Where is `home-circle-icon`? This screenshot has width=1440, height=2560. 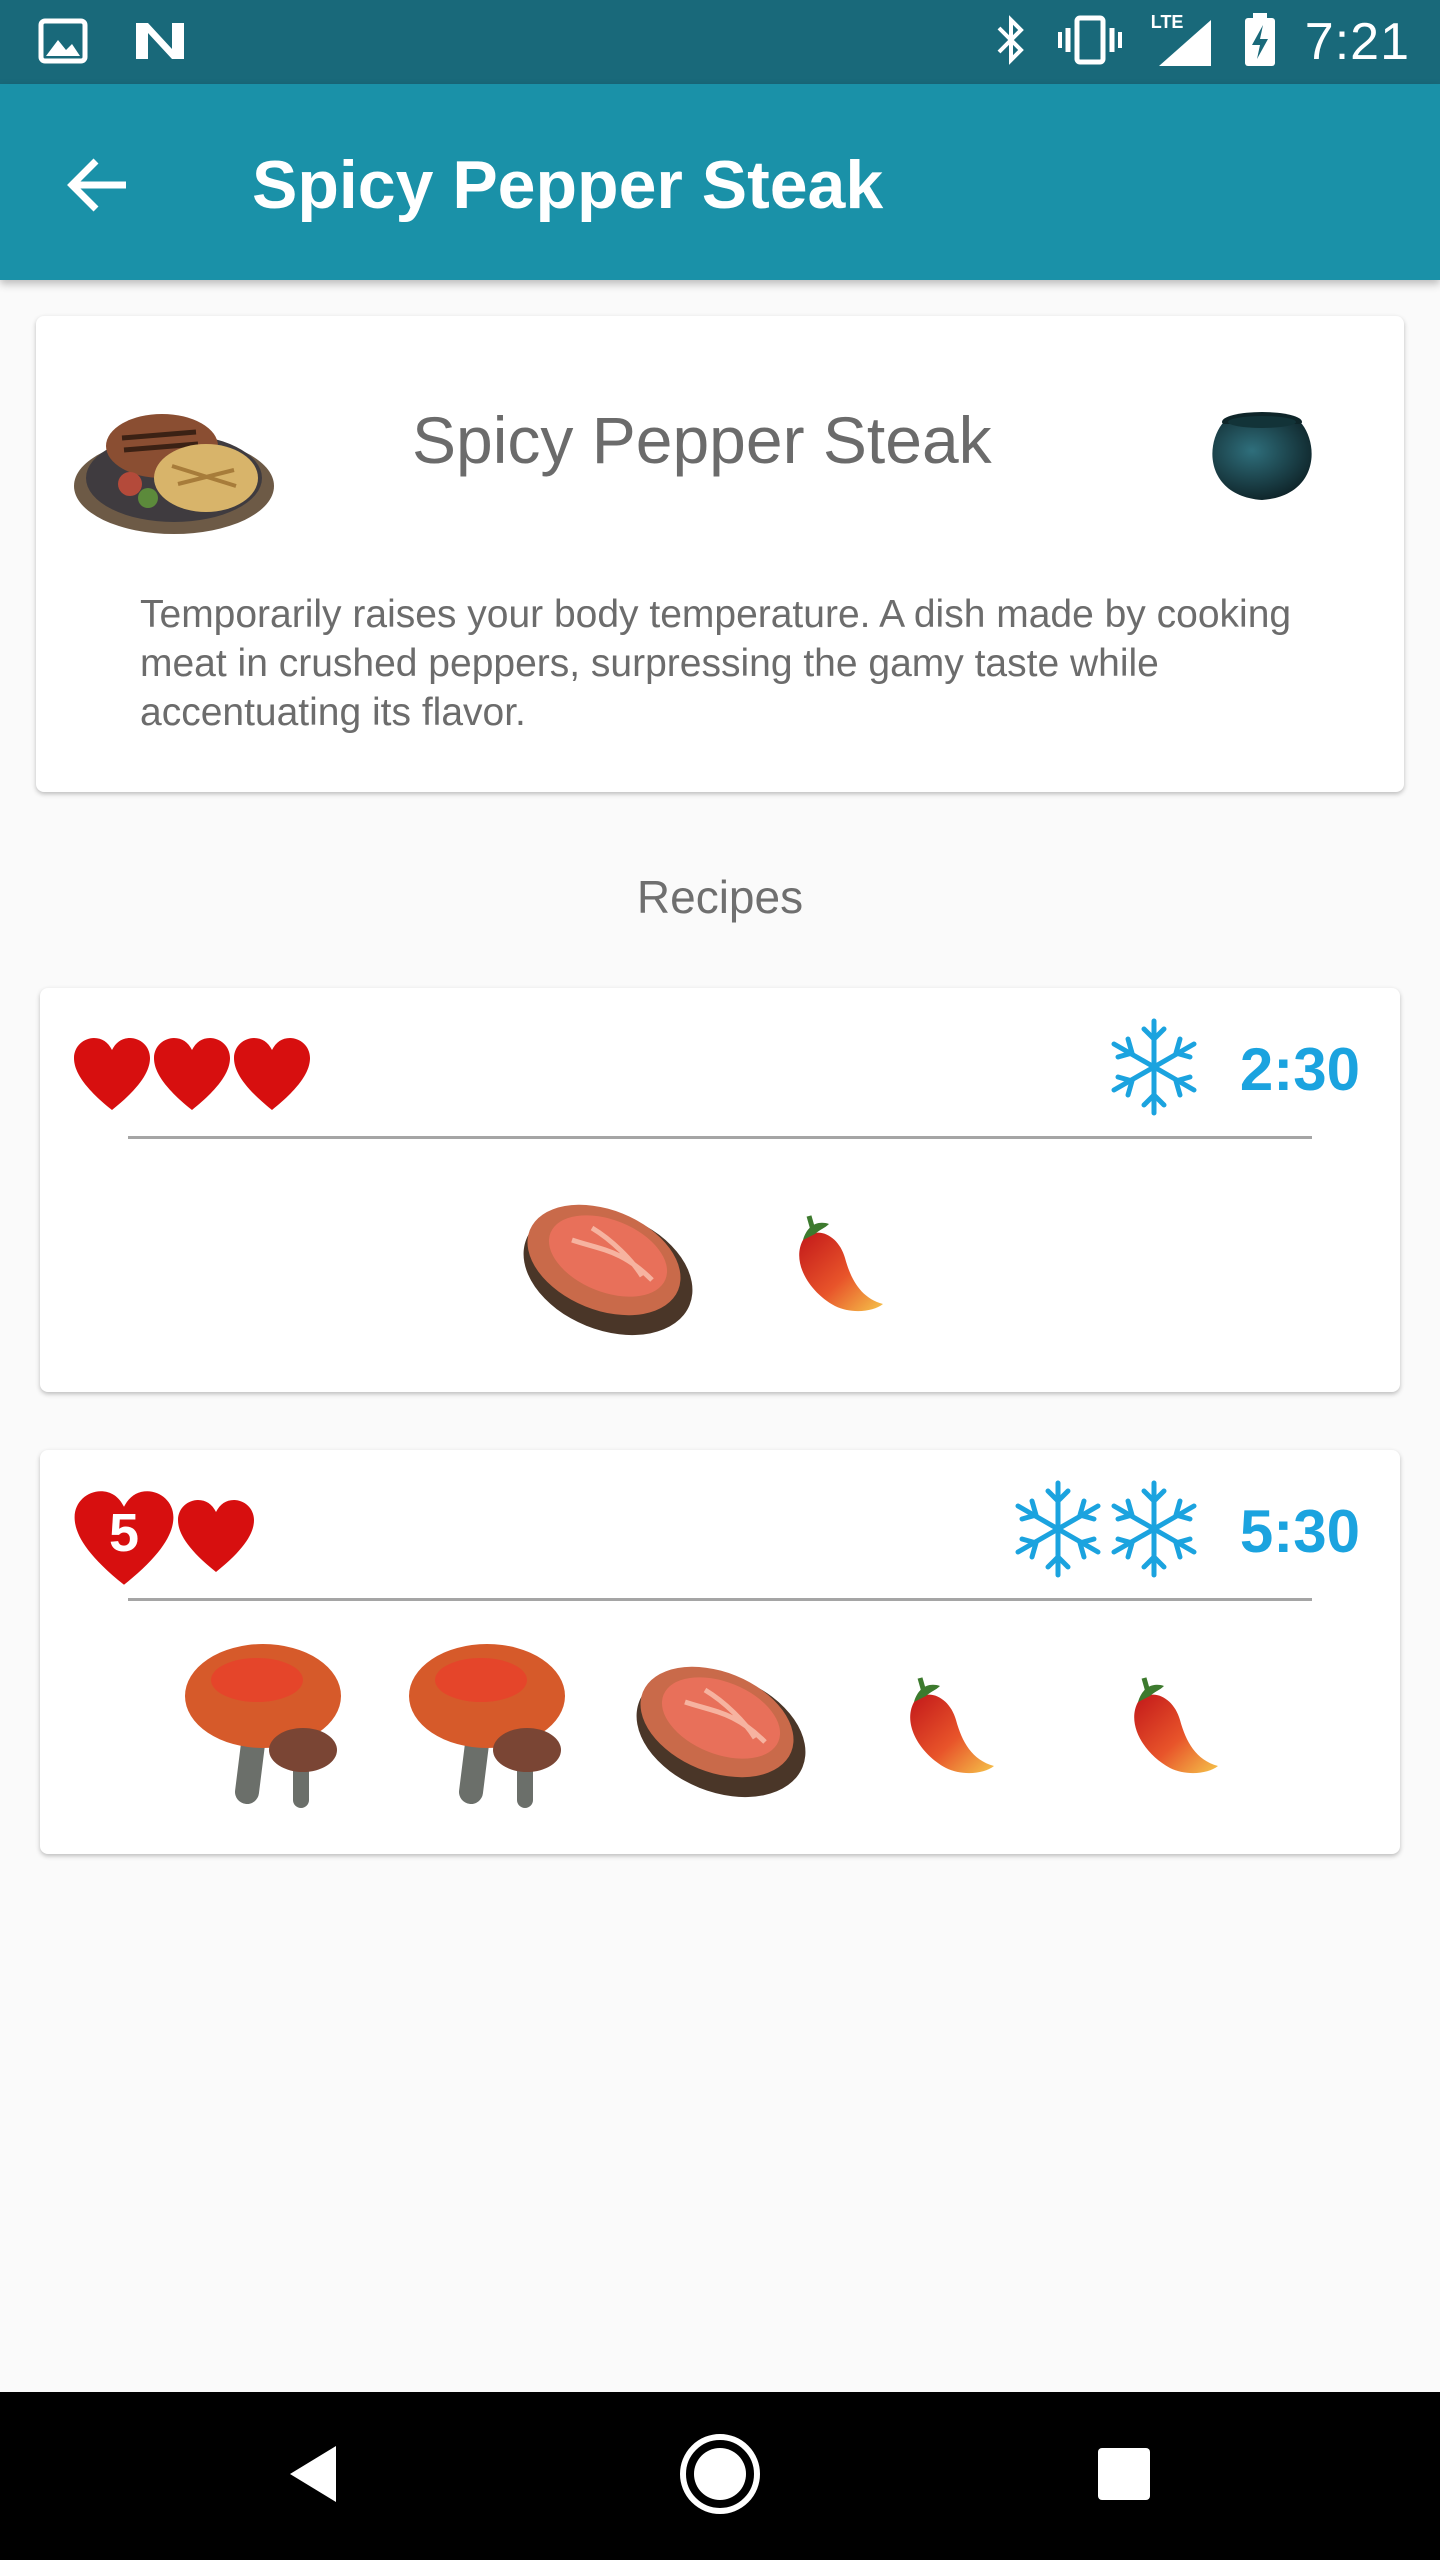 home-circle-icon is located at coordinates (720, 2476).